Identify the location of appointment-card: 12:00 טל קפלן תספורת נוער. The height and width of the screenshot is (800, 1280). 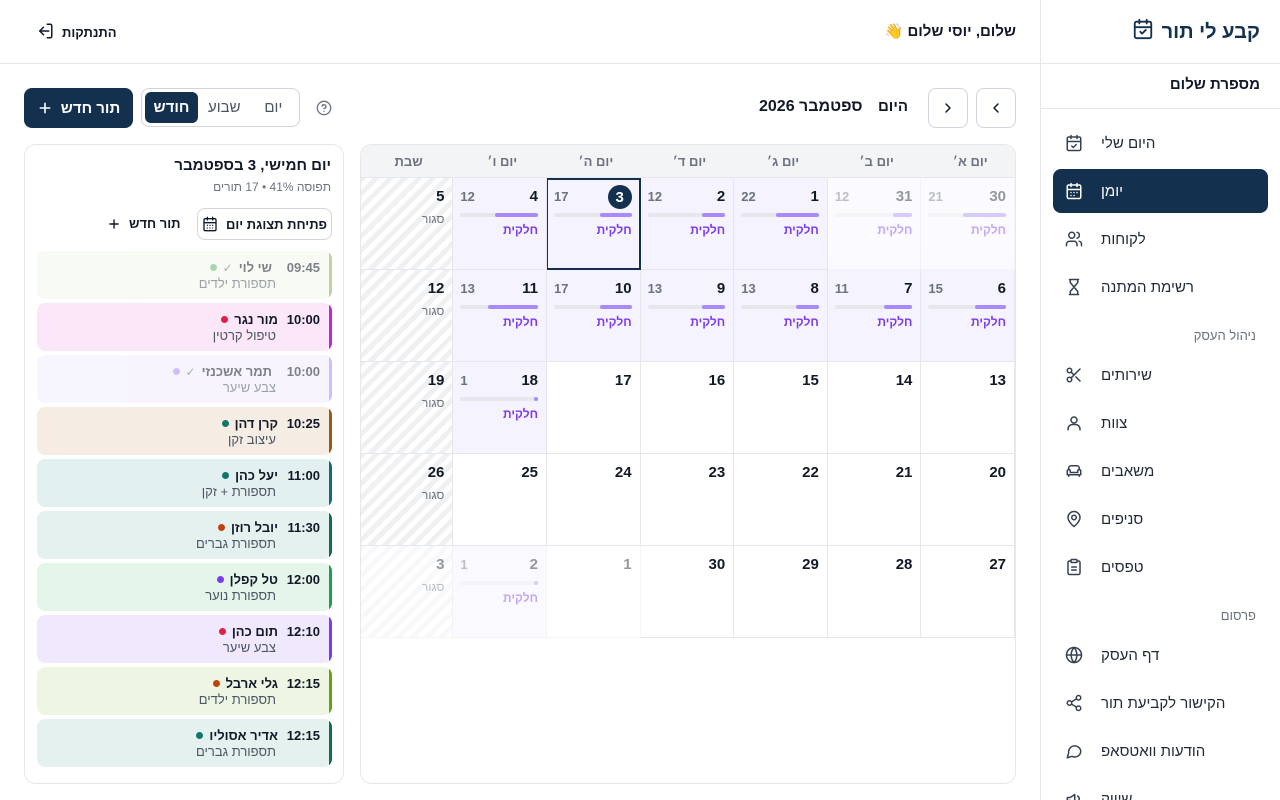
(184, 587).